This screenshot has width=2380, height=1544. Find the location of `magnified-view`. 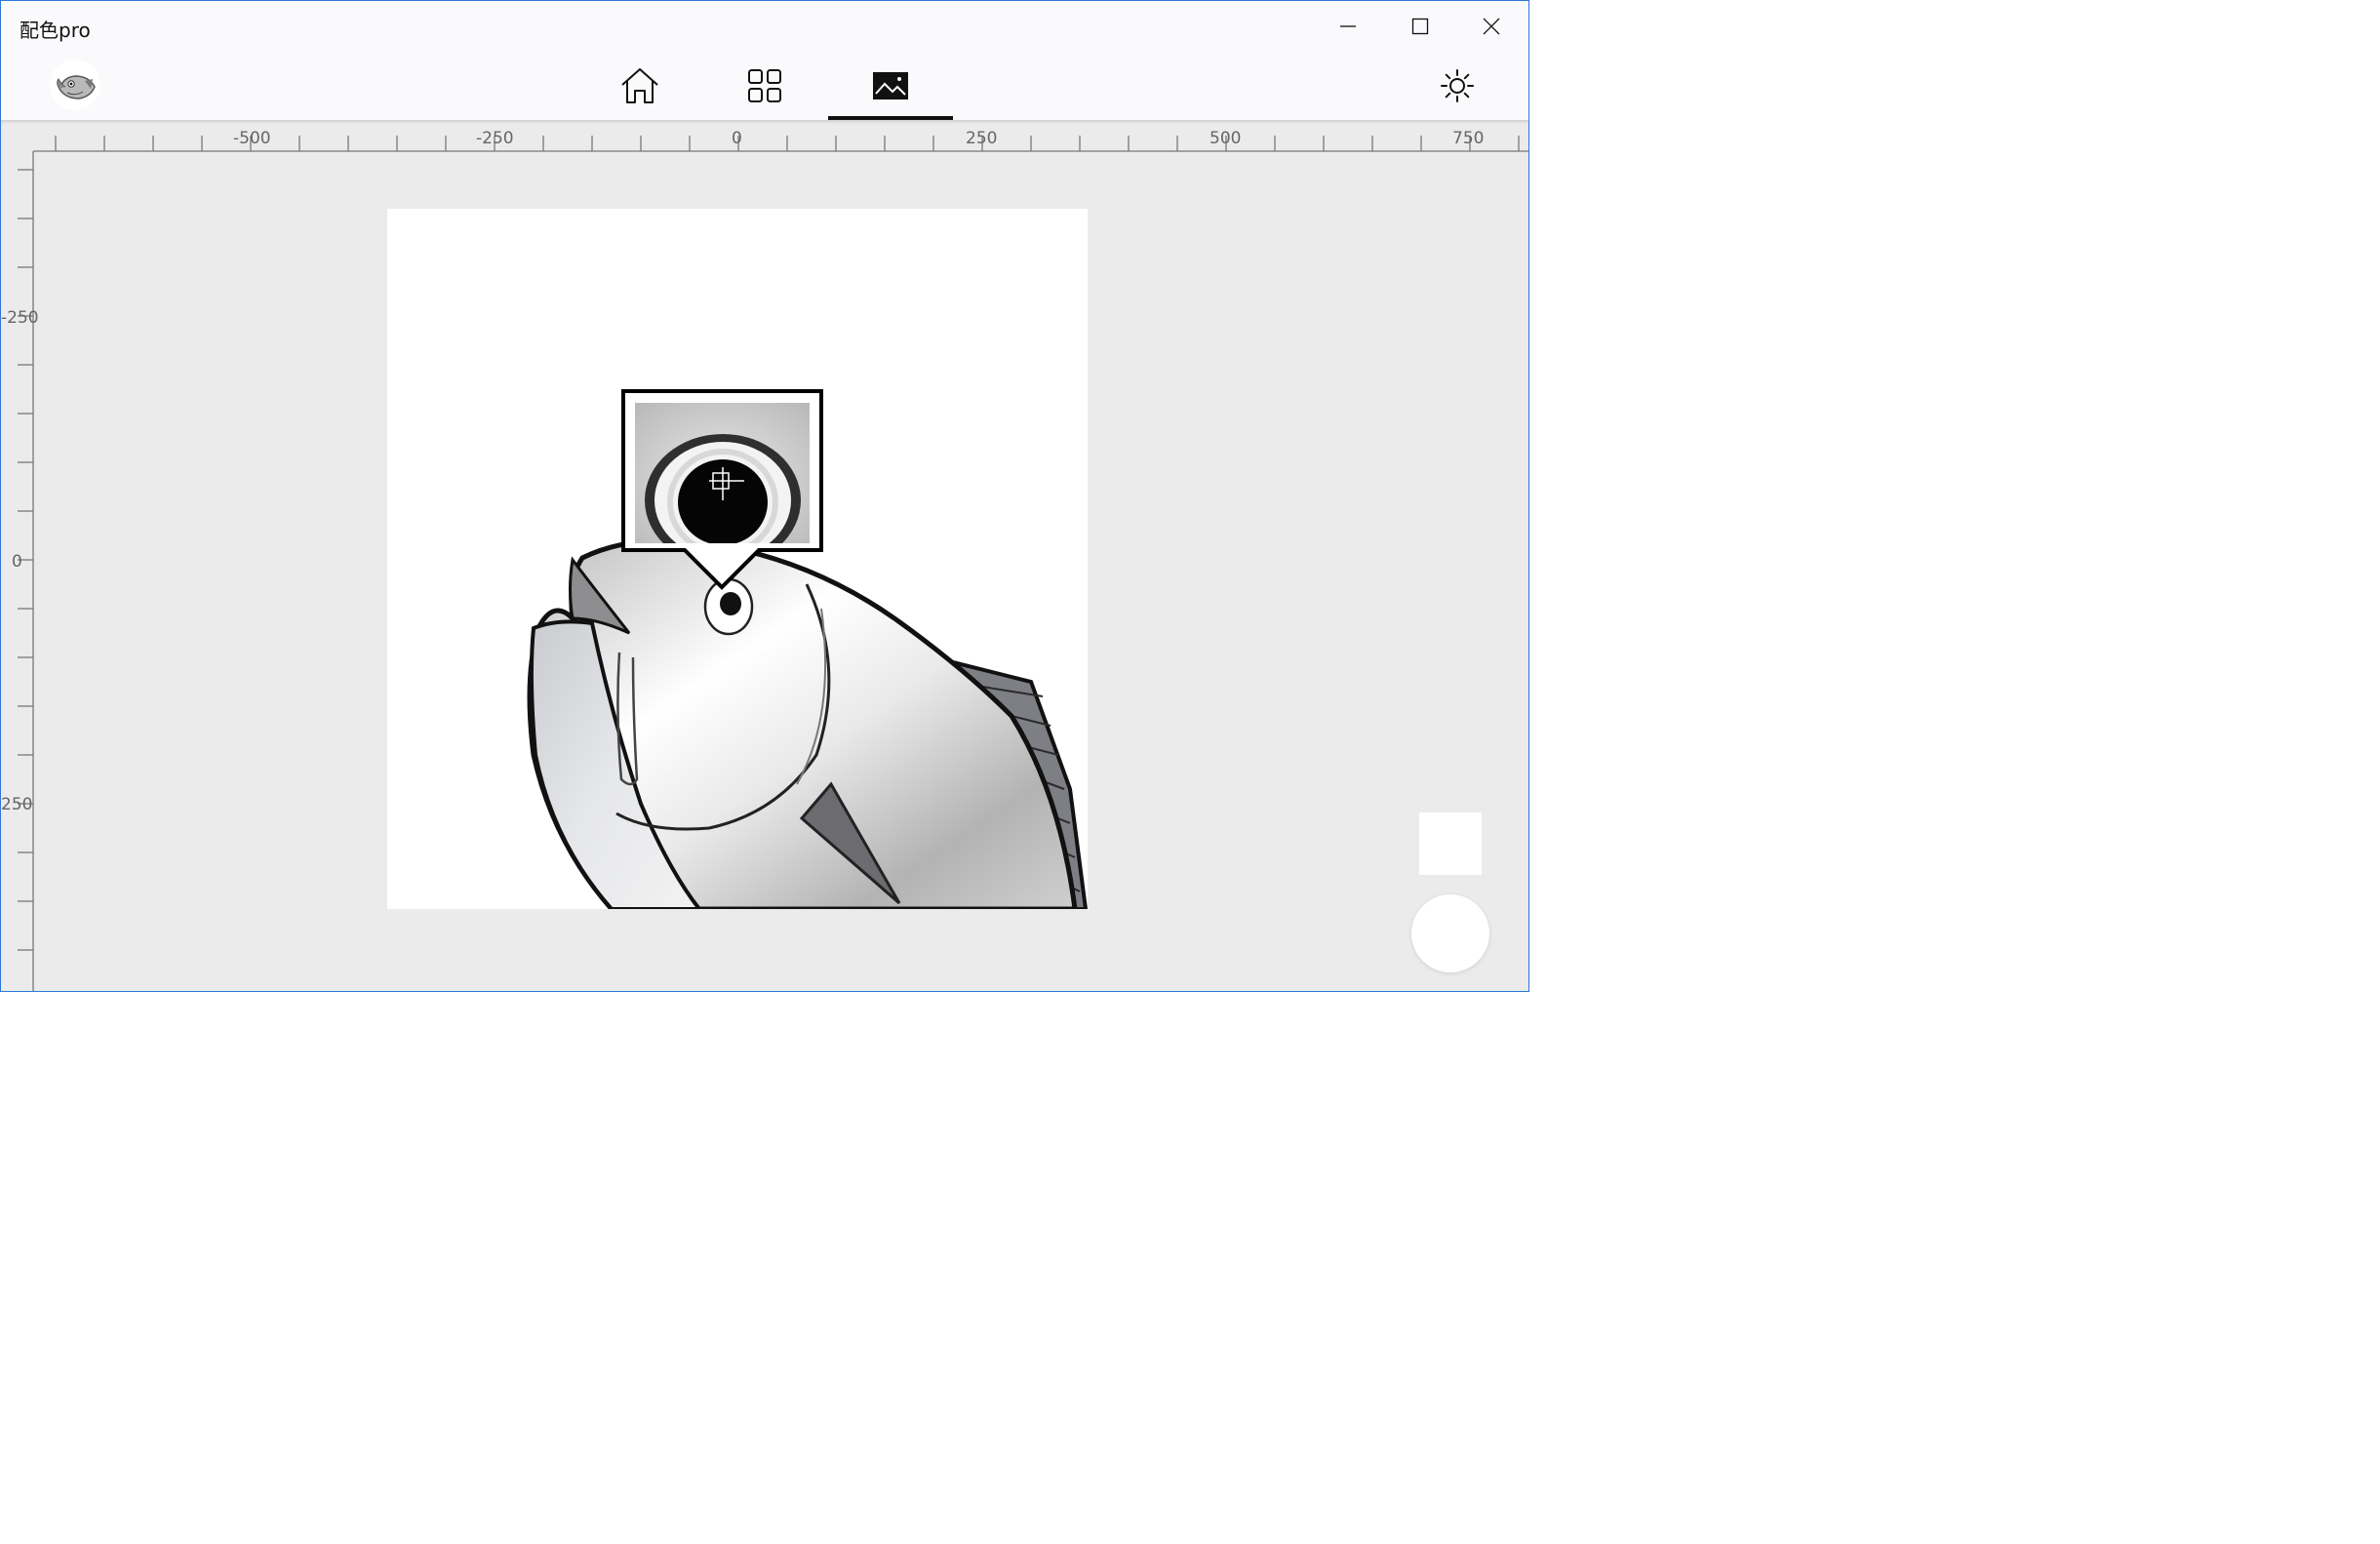

magnified-view is located at coordinates (722, 473).